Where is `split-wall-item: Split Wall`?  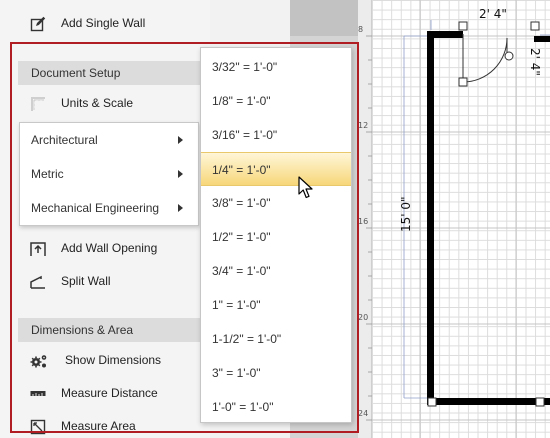
split-wall-item: Split Wall is located at coordinates (100, 281).